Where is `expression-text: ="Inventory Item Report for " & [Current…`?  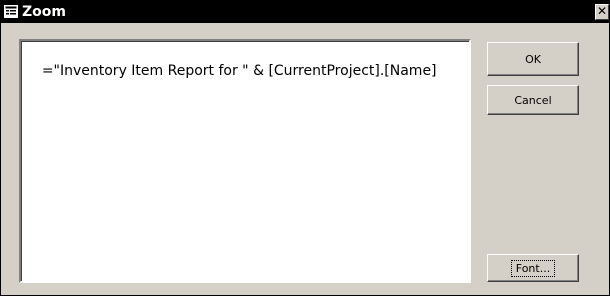 expression-text: ="Inventory Item Report for " & [Current… is located at coordinates (239, 71).